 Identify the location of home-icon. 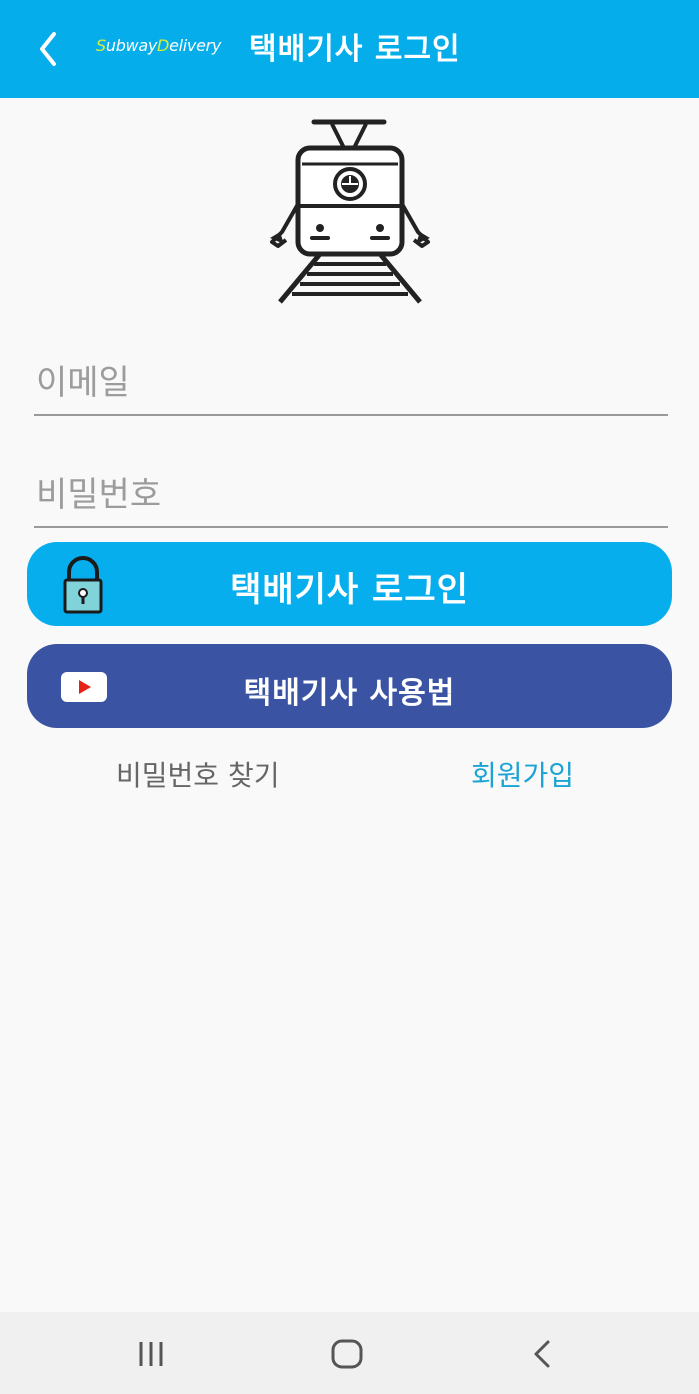
(347, 1354).